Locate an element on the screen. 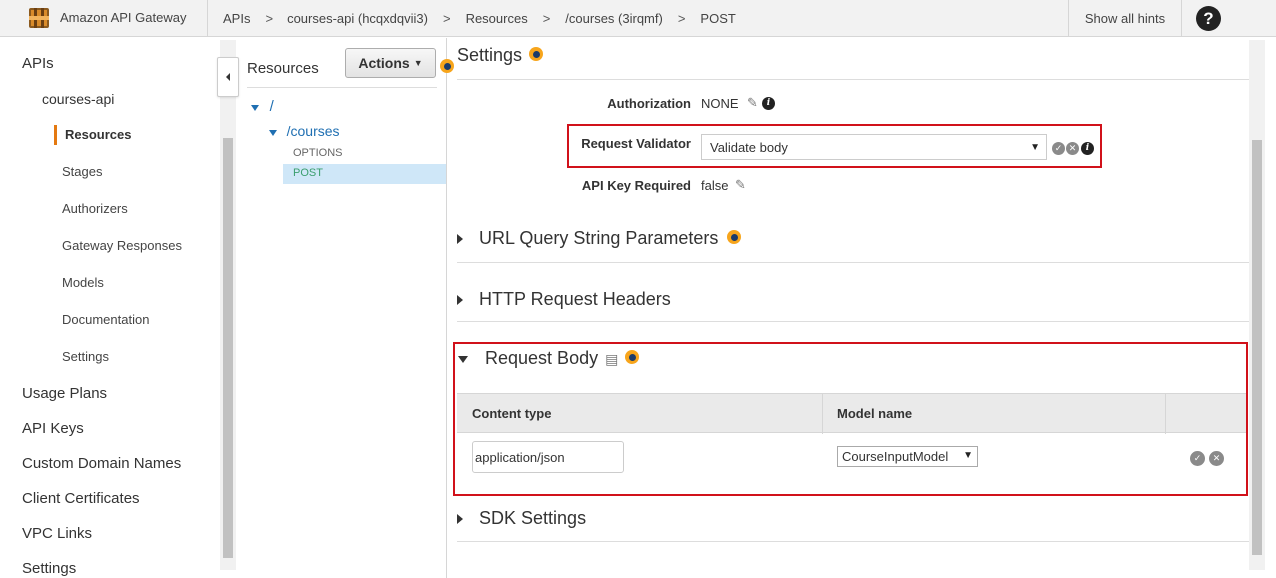  tree-root-link: / is located at coordinates (272, 106).